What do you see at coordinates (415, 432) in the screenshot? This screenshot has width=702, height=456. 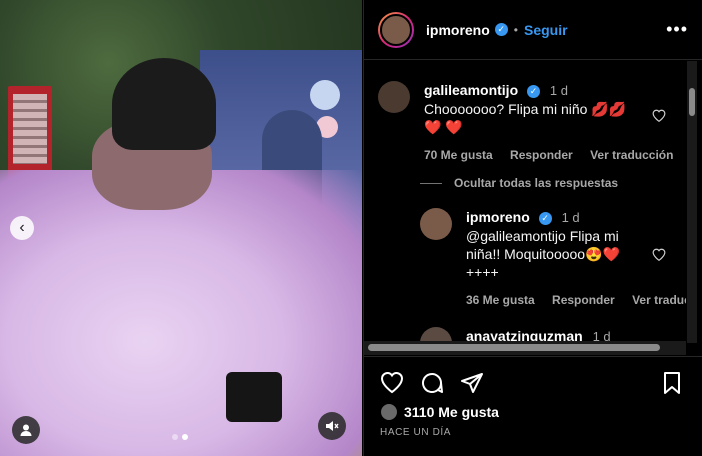 I see `post-date: HACE UN DÍA` at bounding box center [415, 432].